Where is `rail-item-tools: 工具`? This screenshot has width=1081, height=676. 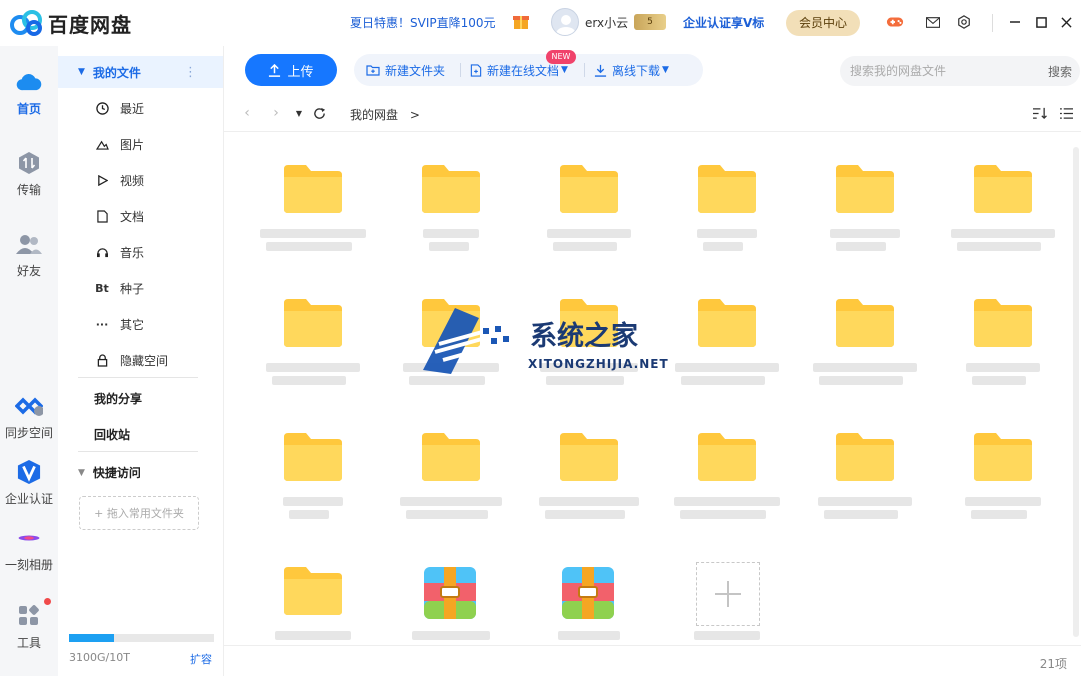 rail-item-tools: 工具 is located at coordinates (29, 624).